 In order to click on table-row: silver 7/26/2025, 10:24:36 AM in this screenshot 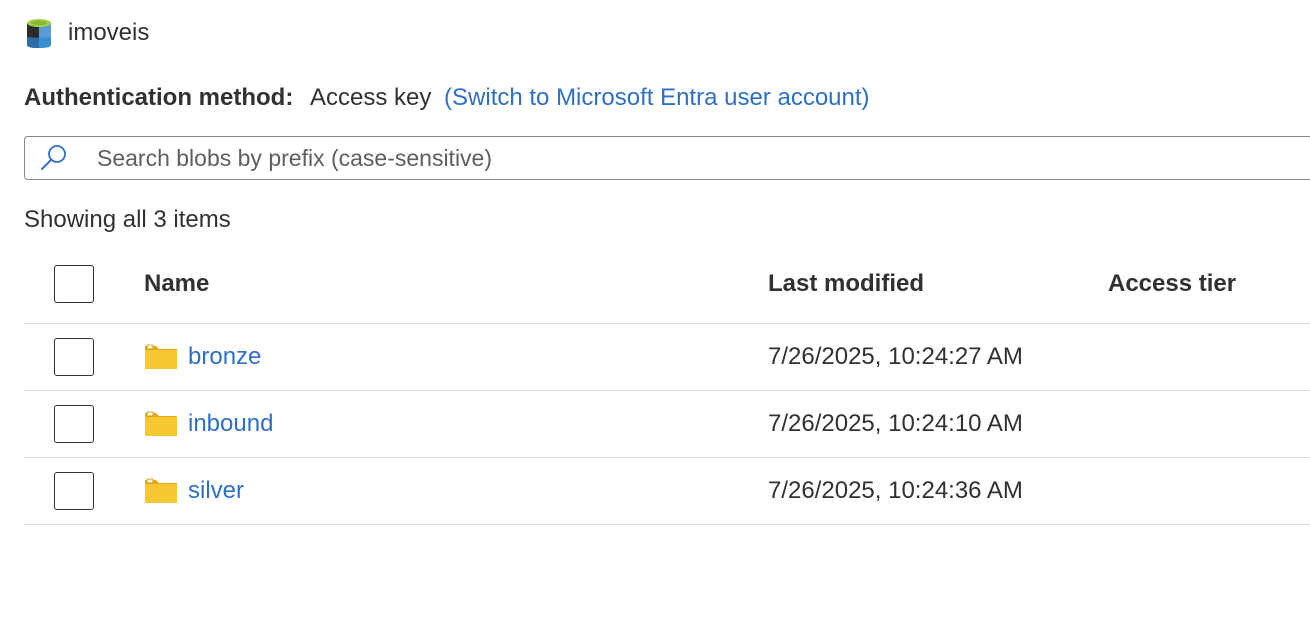, I will do `click(667, 491)`.